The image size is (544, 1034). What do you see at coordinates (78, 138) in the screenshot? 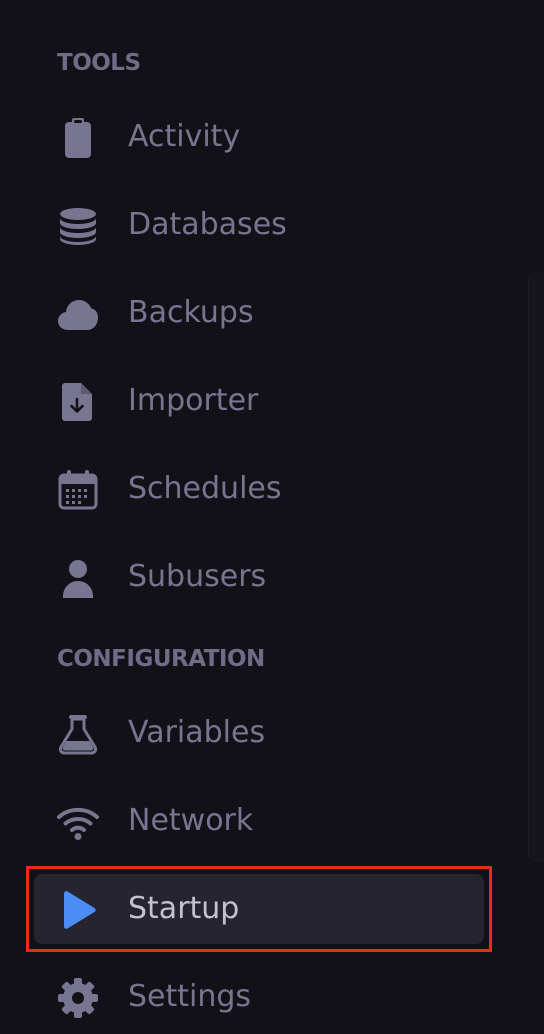
I see `clipboard-icon` at bounding box center [78, 138].